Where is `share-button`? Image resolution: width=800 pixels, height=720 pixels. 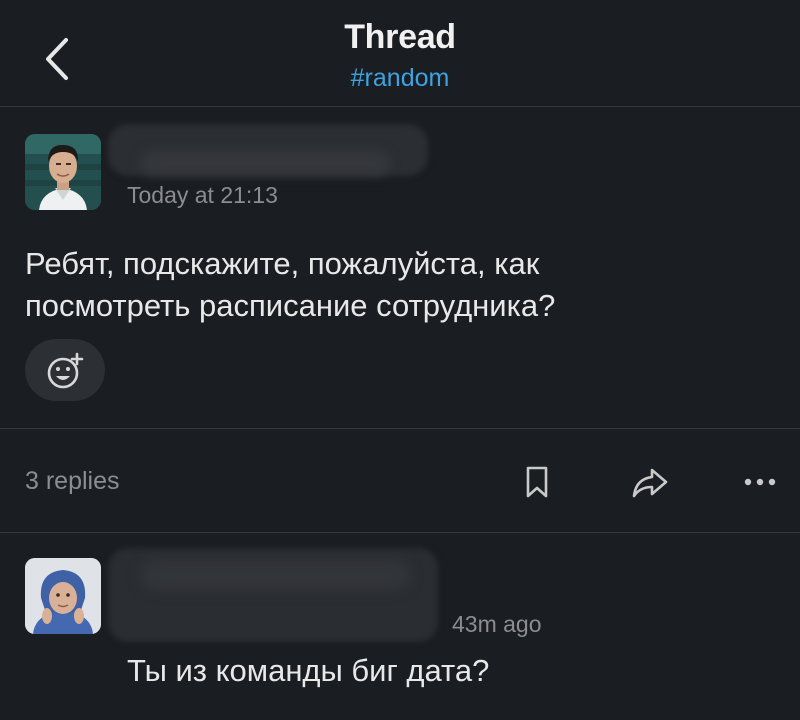 share-button is located at coordinates (650, 482).